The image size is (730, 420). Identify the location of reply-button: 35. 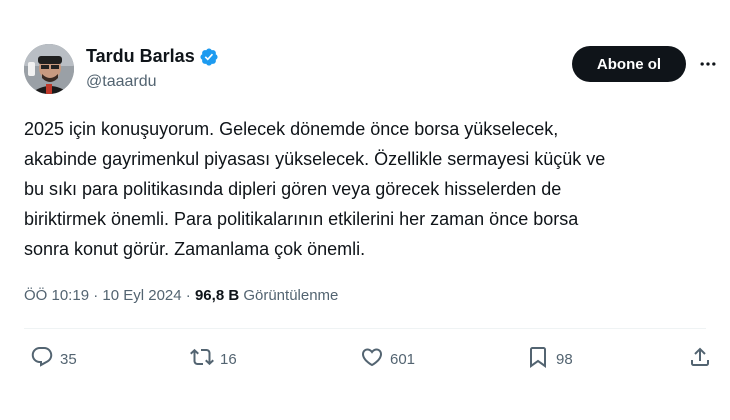
(53, 359).